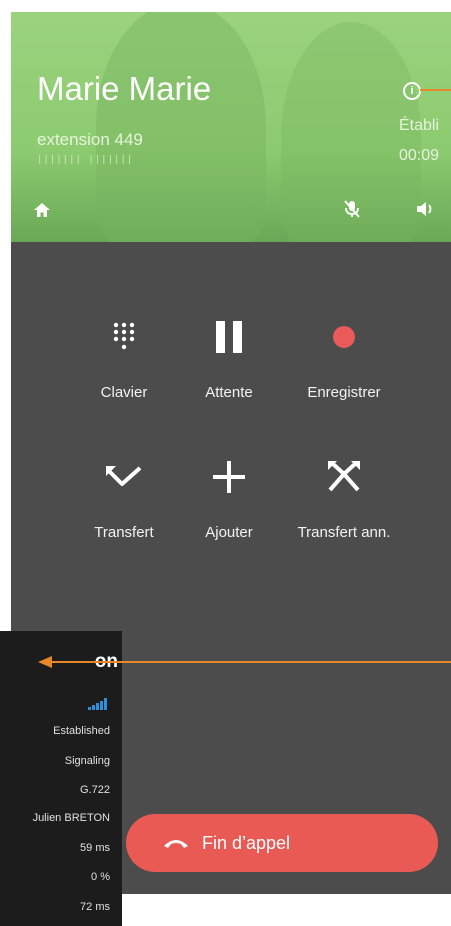 Image resolution: width=451 pixels, height=926 pixels. Describe the element at coordinates (181, 127) in the screenshot. I see `caller-silhouette` at that location.